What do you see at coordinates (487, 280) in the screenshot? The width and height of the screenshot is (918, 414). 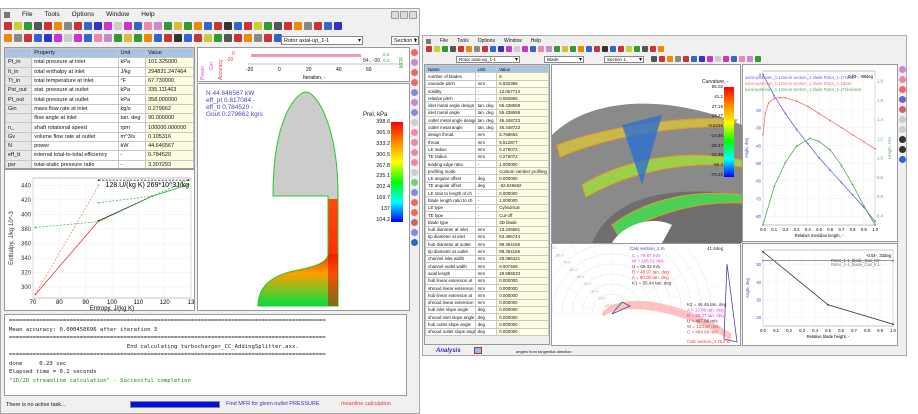 I see `table-row: hub linear extension at mm 0.000000` at bounding box center [487, 280].